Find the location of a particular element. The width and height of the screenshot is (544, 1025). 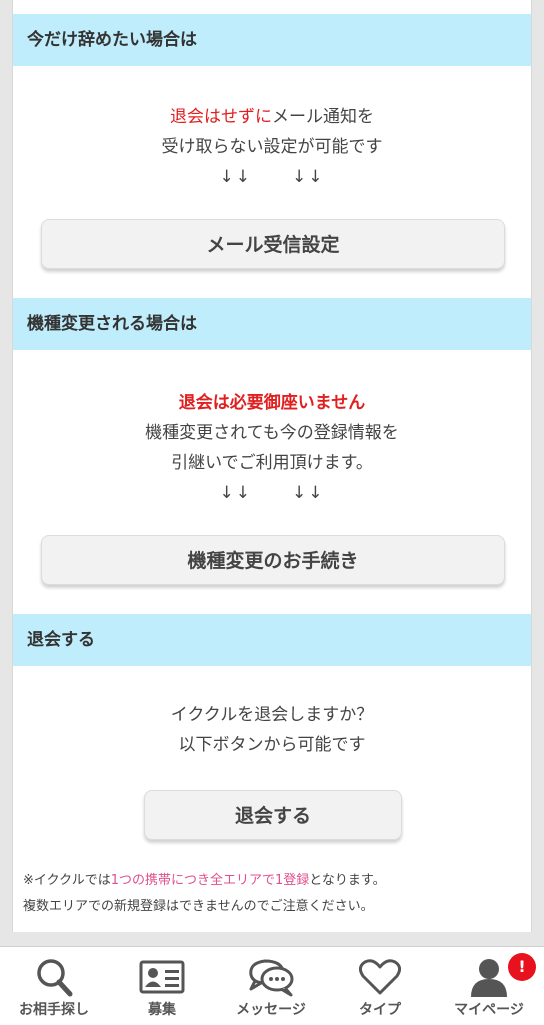

tab-partner-search: お相手探し is located at coordinates (54, 986).